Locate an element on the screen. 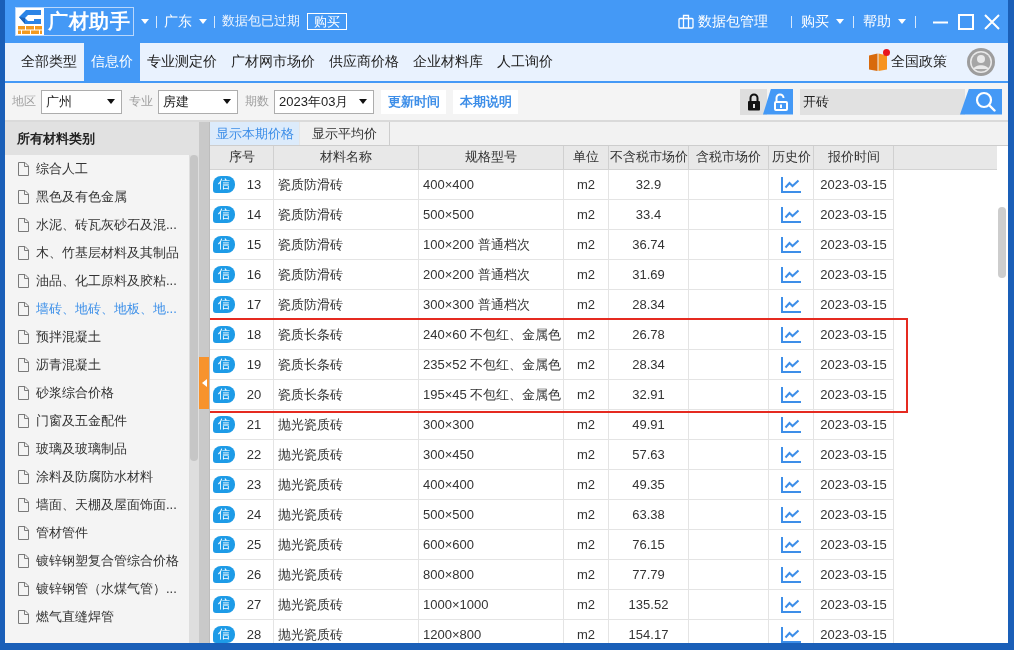 The width and height of the screenshot is (1014, 650). column-header: 材料名称 is located at coordinates (346, 157).